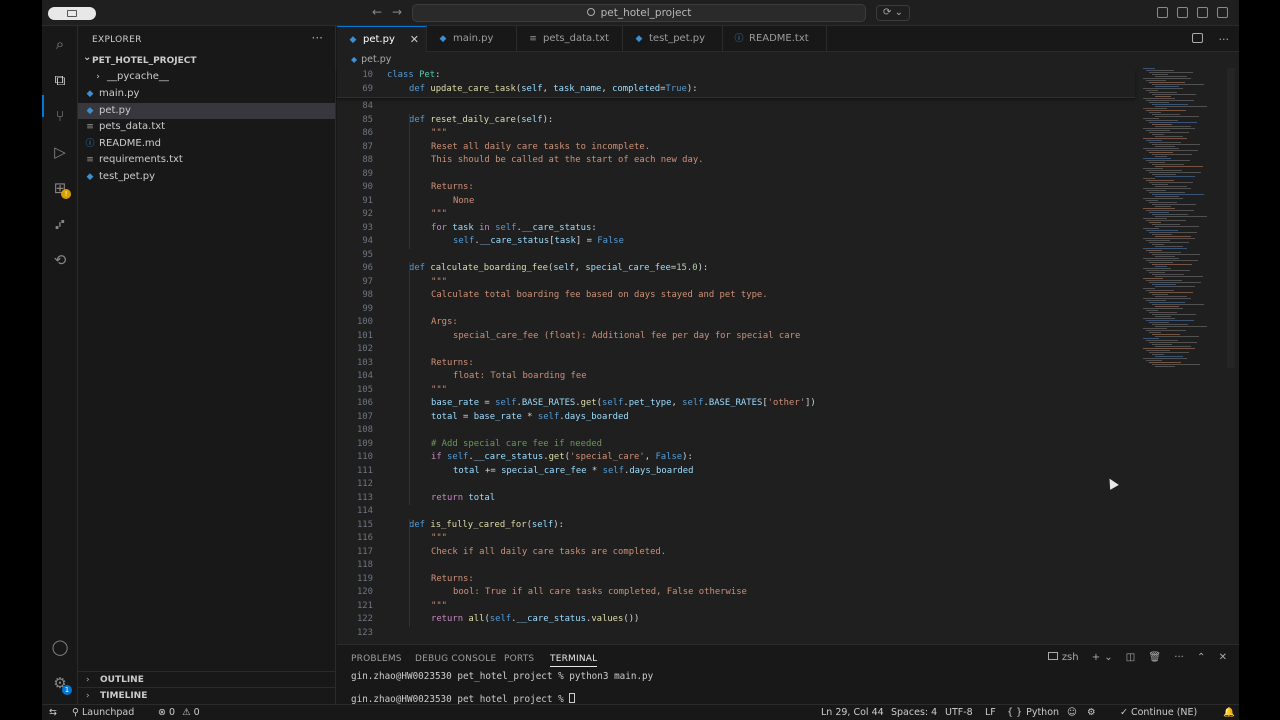 The width and height of the screenshot is (1280, 720). I want to click on code-line: 85 def reset_daily_care(self):, so click(445, 121).